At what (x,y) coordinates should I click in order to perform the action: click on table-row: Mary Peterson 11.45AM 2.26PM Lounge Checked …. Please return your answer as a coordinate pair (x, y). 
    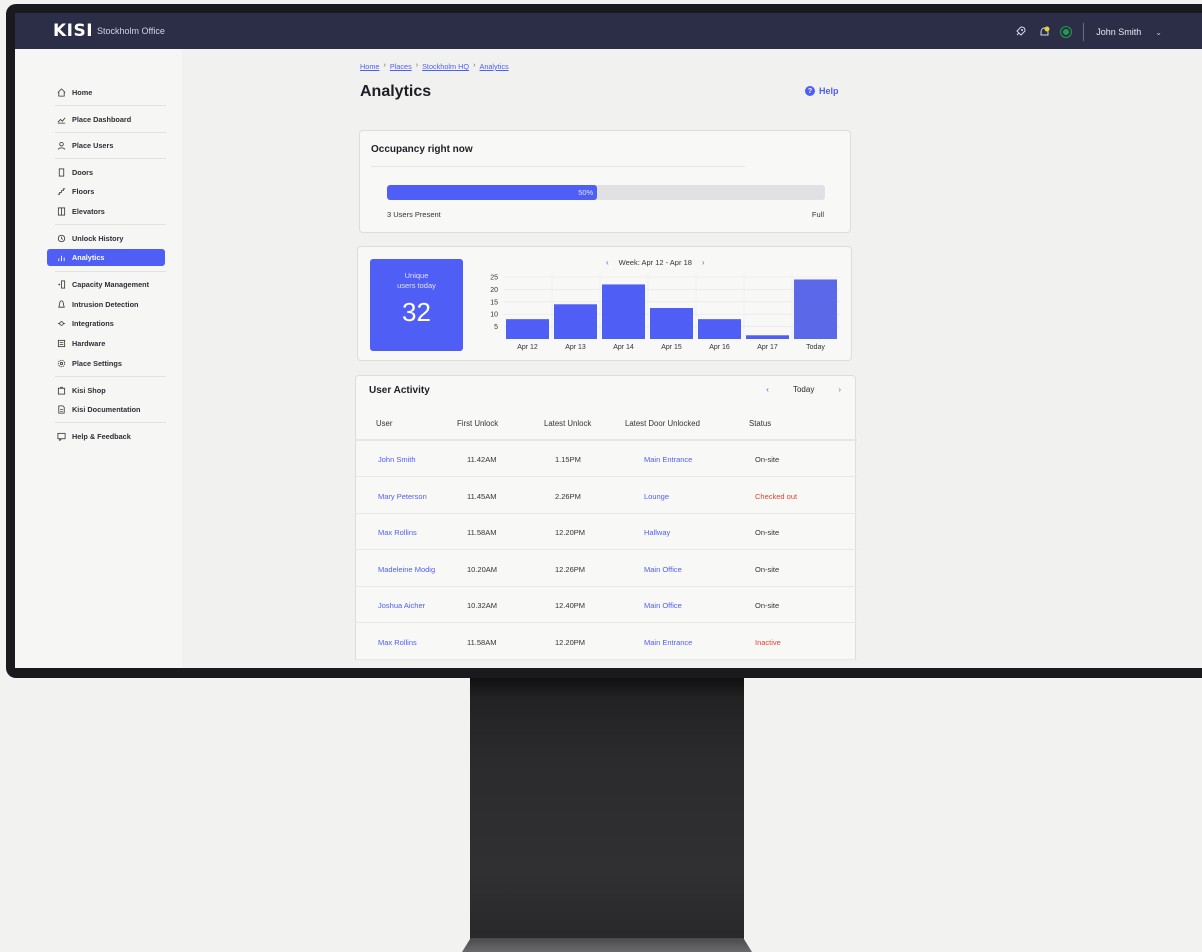
    Looking at the image, I should click on (606, 496).